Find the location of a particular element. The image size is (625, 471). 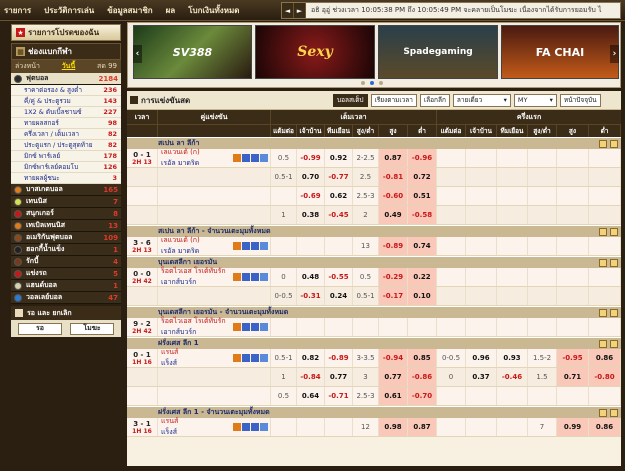

favorites-button: ★ รายการโปรดของฉัน is located at coordinates (66, 32).